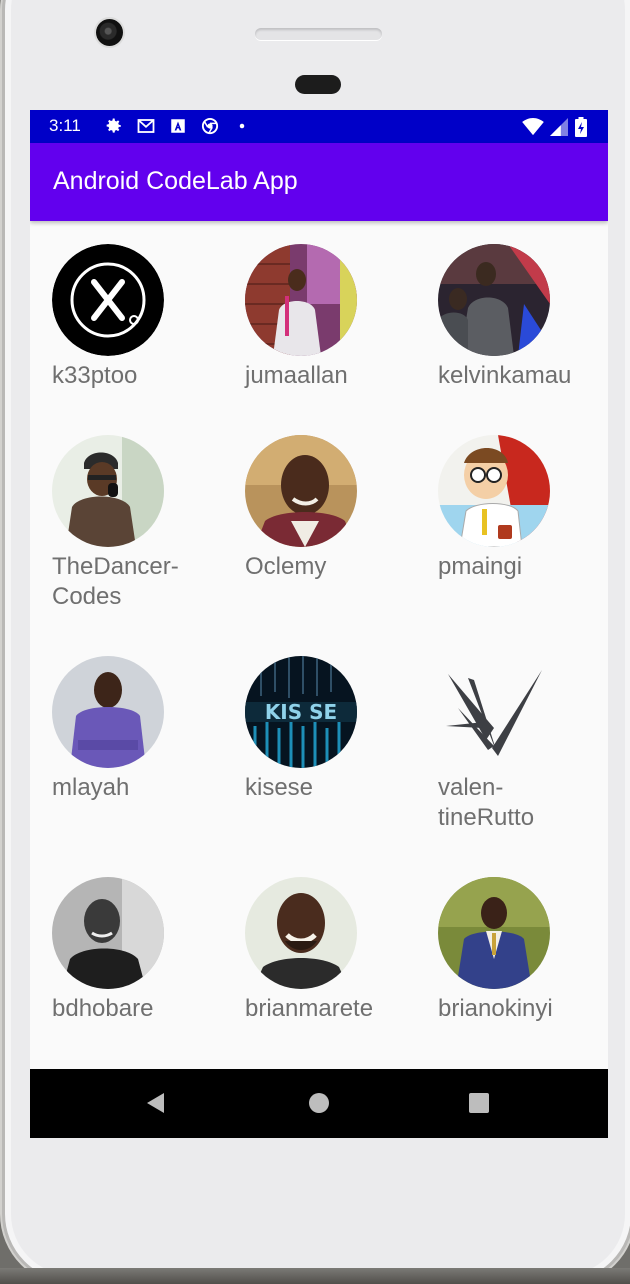 The image size is (630, 1284). What do you see at coordinates (559, 127) in the screenshot?
I see `signal-icon` at bounding box center [559, 127].